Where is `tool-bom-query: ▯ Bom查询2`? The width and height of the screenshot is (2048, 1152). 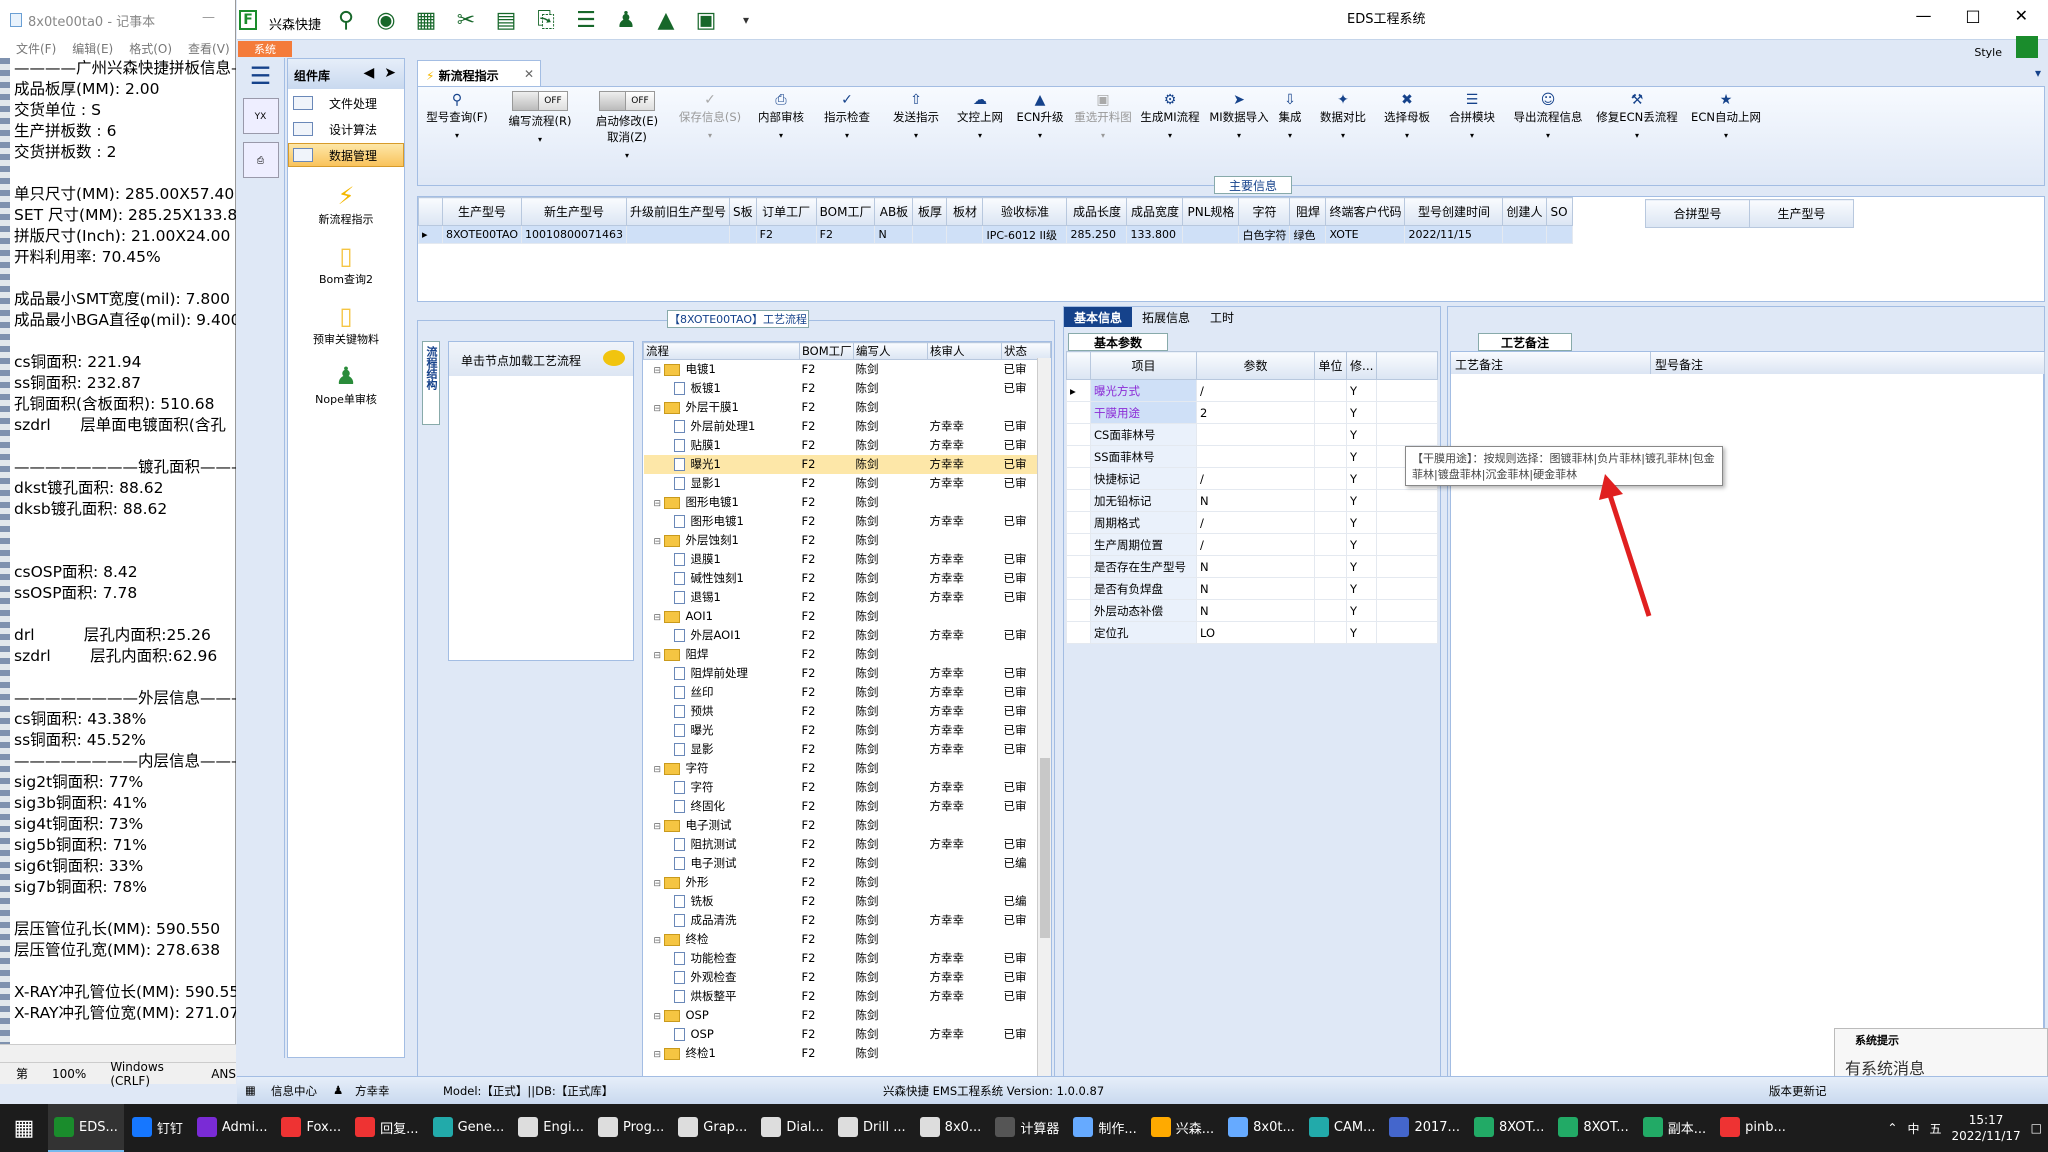 tool-bom-query: ▯ Bom查询2 is located at coordinates (346, 264).